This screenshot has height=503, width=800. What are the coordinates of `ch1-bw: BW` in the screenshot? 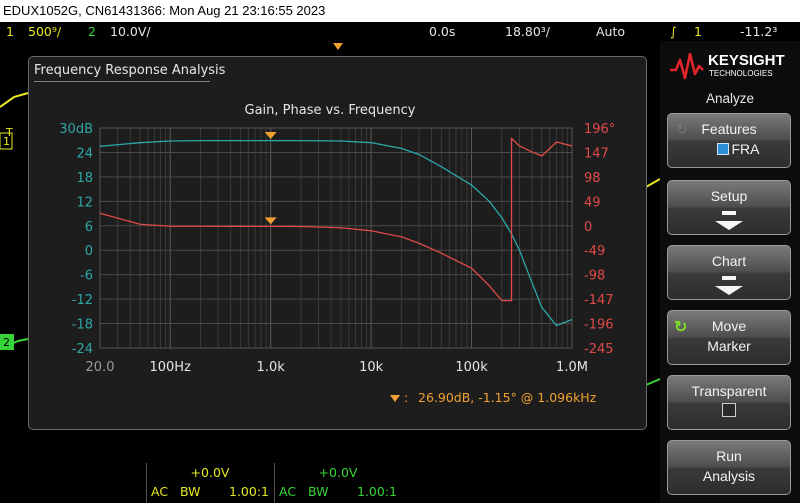 It's located at (190, 491).